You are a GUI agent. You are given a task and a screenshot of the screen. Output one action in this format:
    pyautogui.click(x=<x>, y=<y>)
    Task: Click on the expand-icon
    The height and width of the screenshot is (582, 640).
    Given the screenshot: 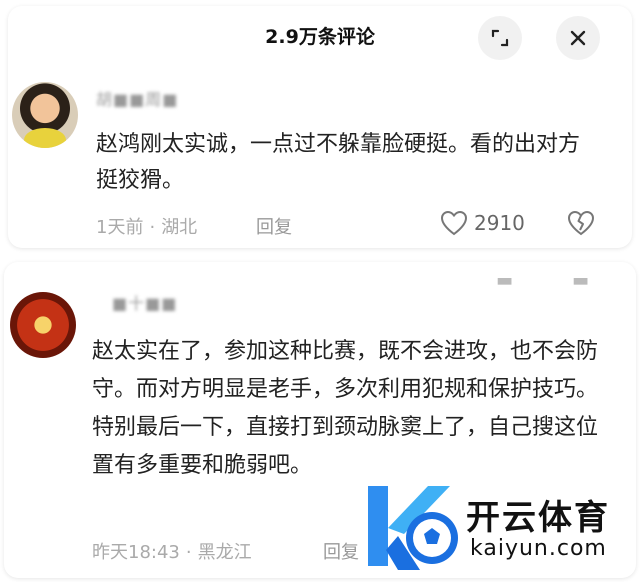 What is the action you would take?
    pyautogui.click(x=500, y=38)
    